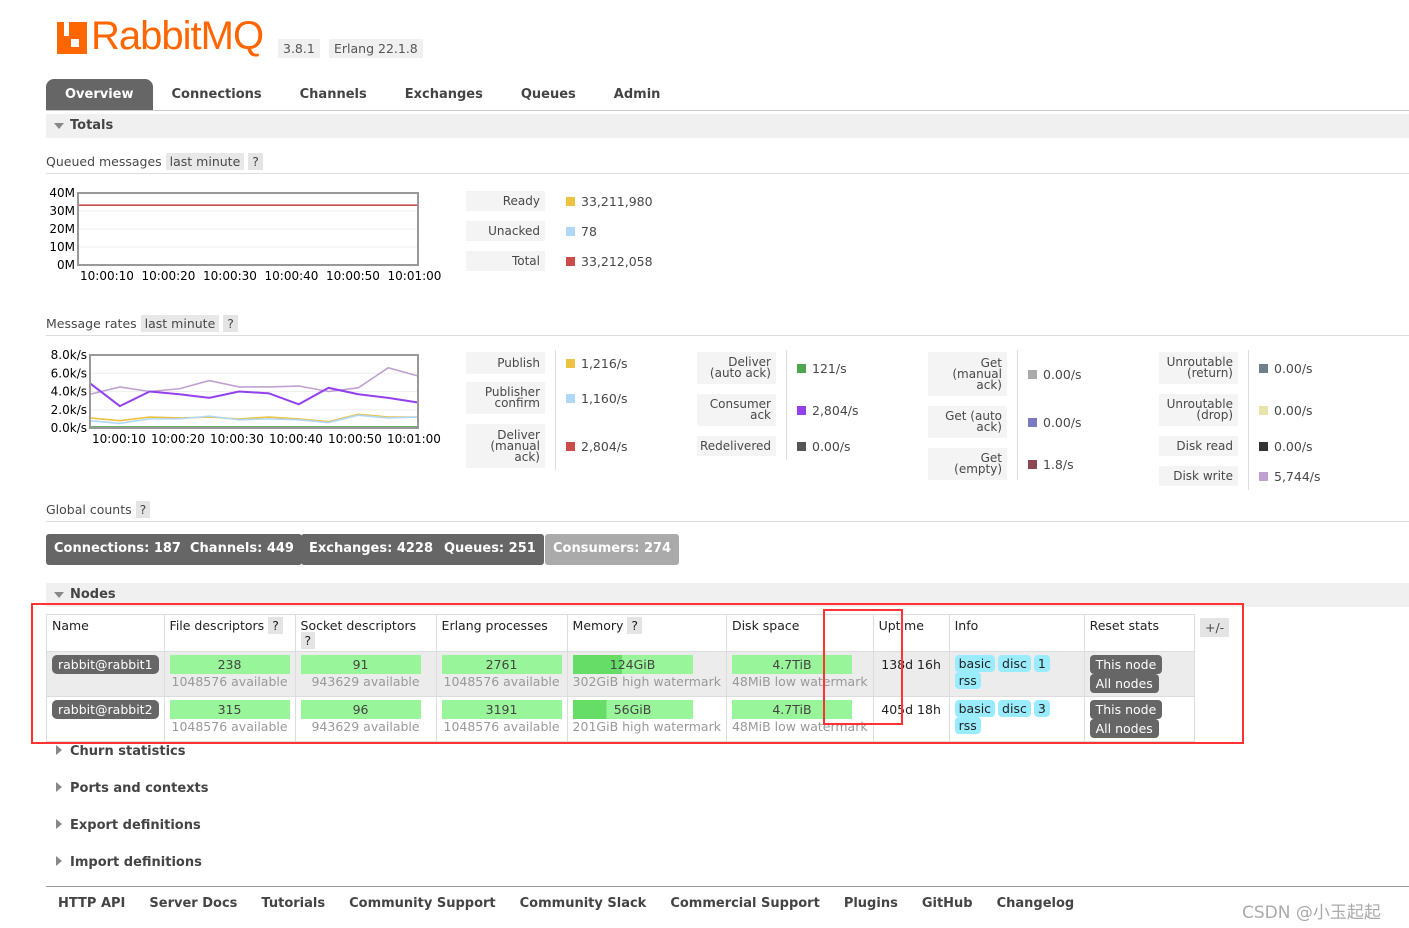  What do you see at coordinates (727, 126) in the screenshot?
I see `totals-section-toggle: Totals` at bounding box center [727, 126].